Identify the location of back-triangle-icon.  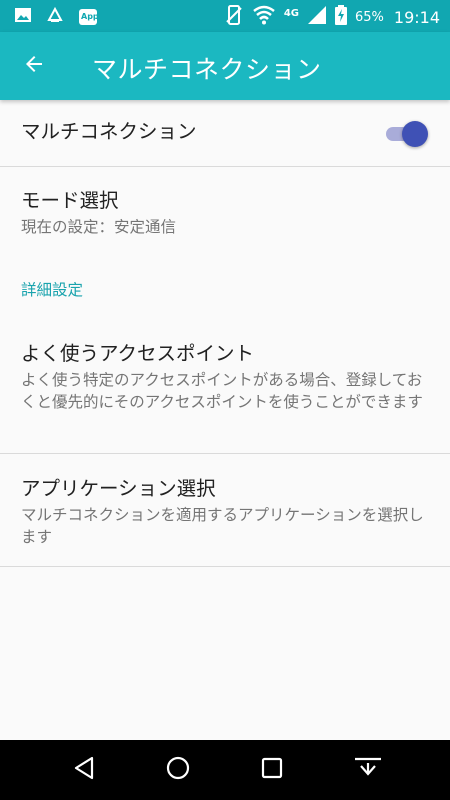
(84, 770).